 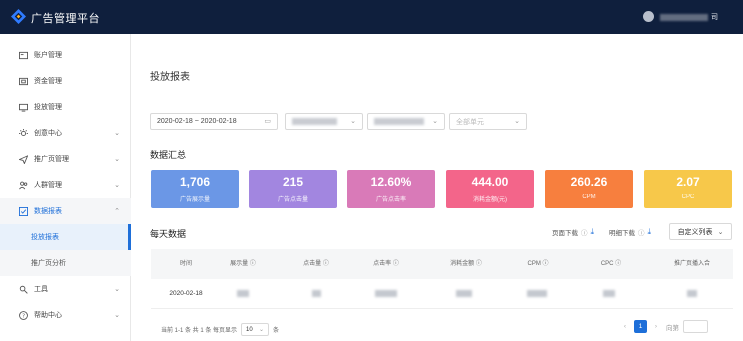 What do you see at coordinates (168, 234) in the screenshot?
I see `daily-title: 每天数据` at bounding box center [168, 234].